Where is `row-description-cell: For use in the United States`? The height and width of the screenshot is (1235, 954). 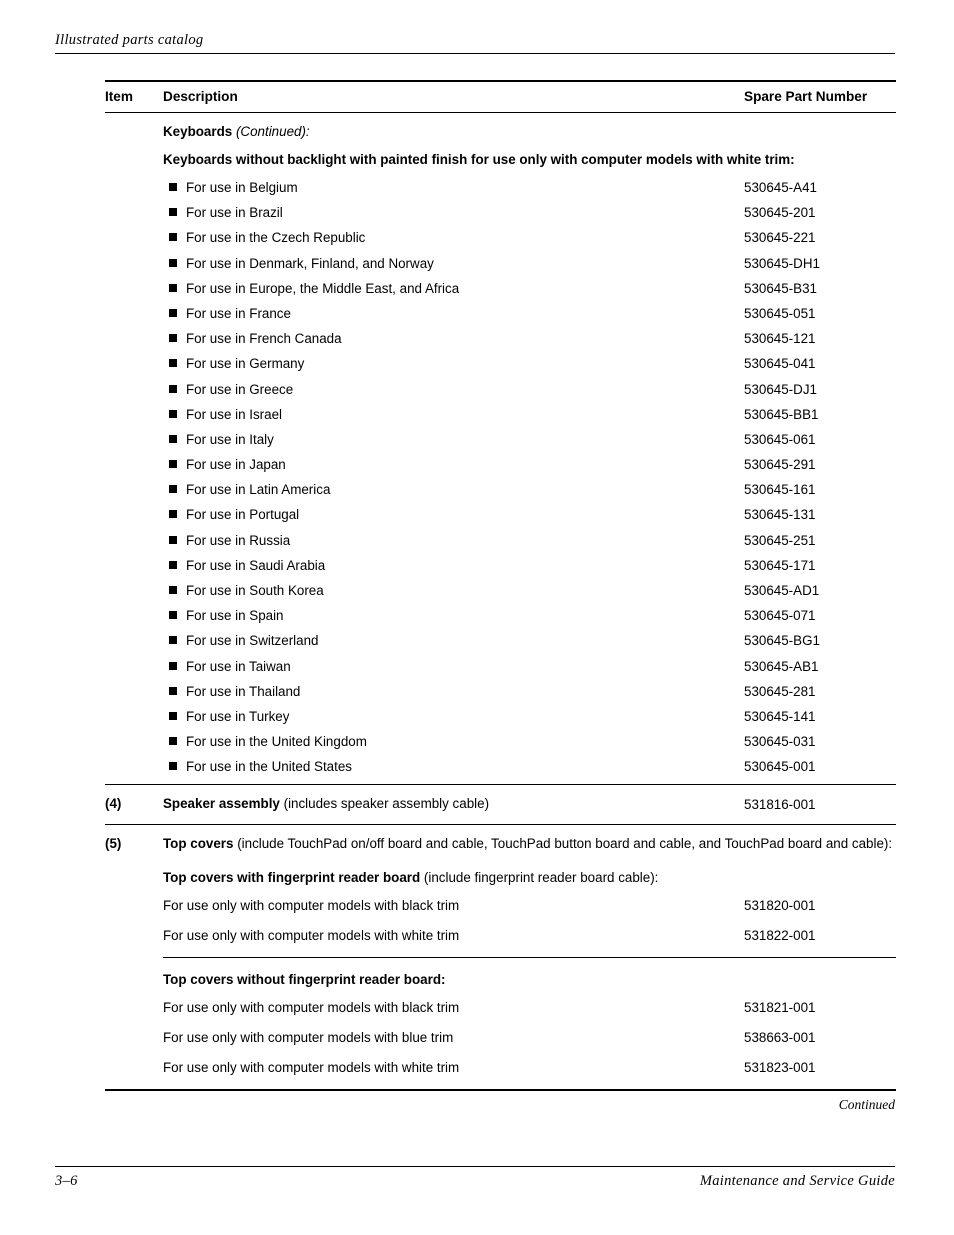
row-description-cell: For use in the United States is located at coordinates (453, 766).